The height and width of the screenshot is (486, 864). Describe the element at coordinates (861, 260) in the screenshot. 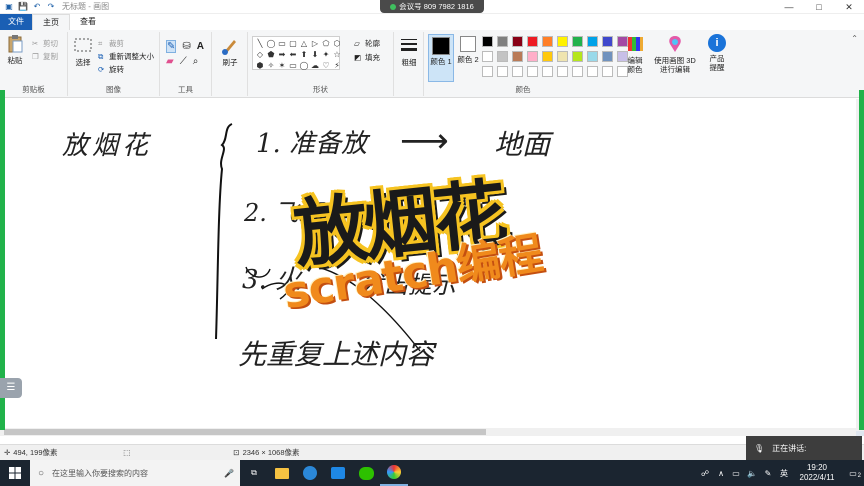

I see `screen-share-border-right` at that location.